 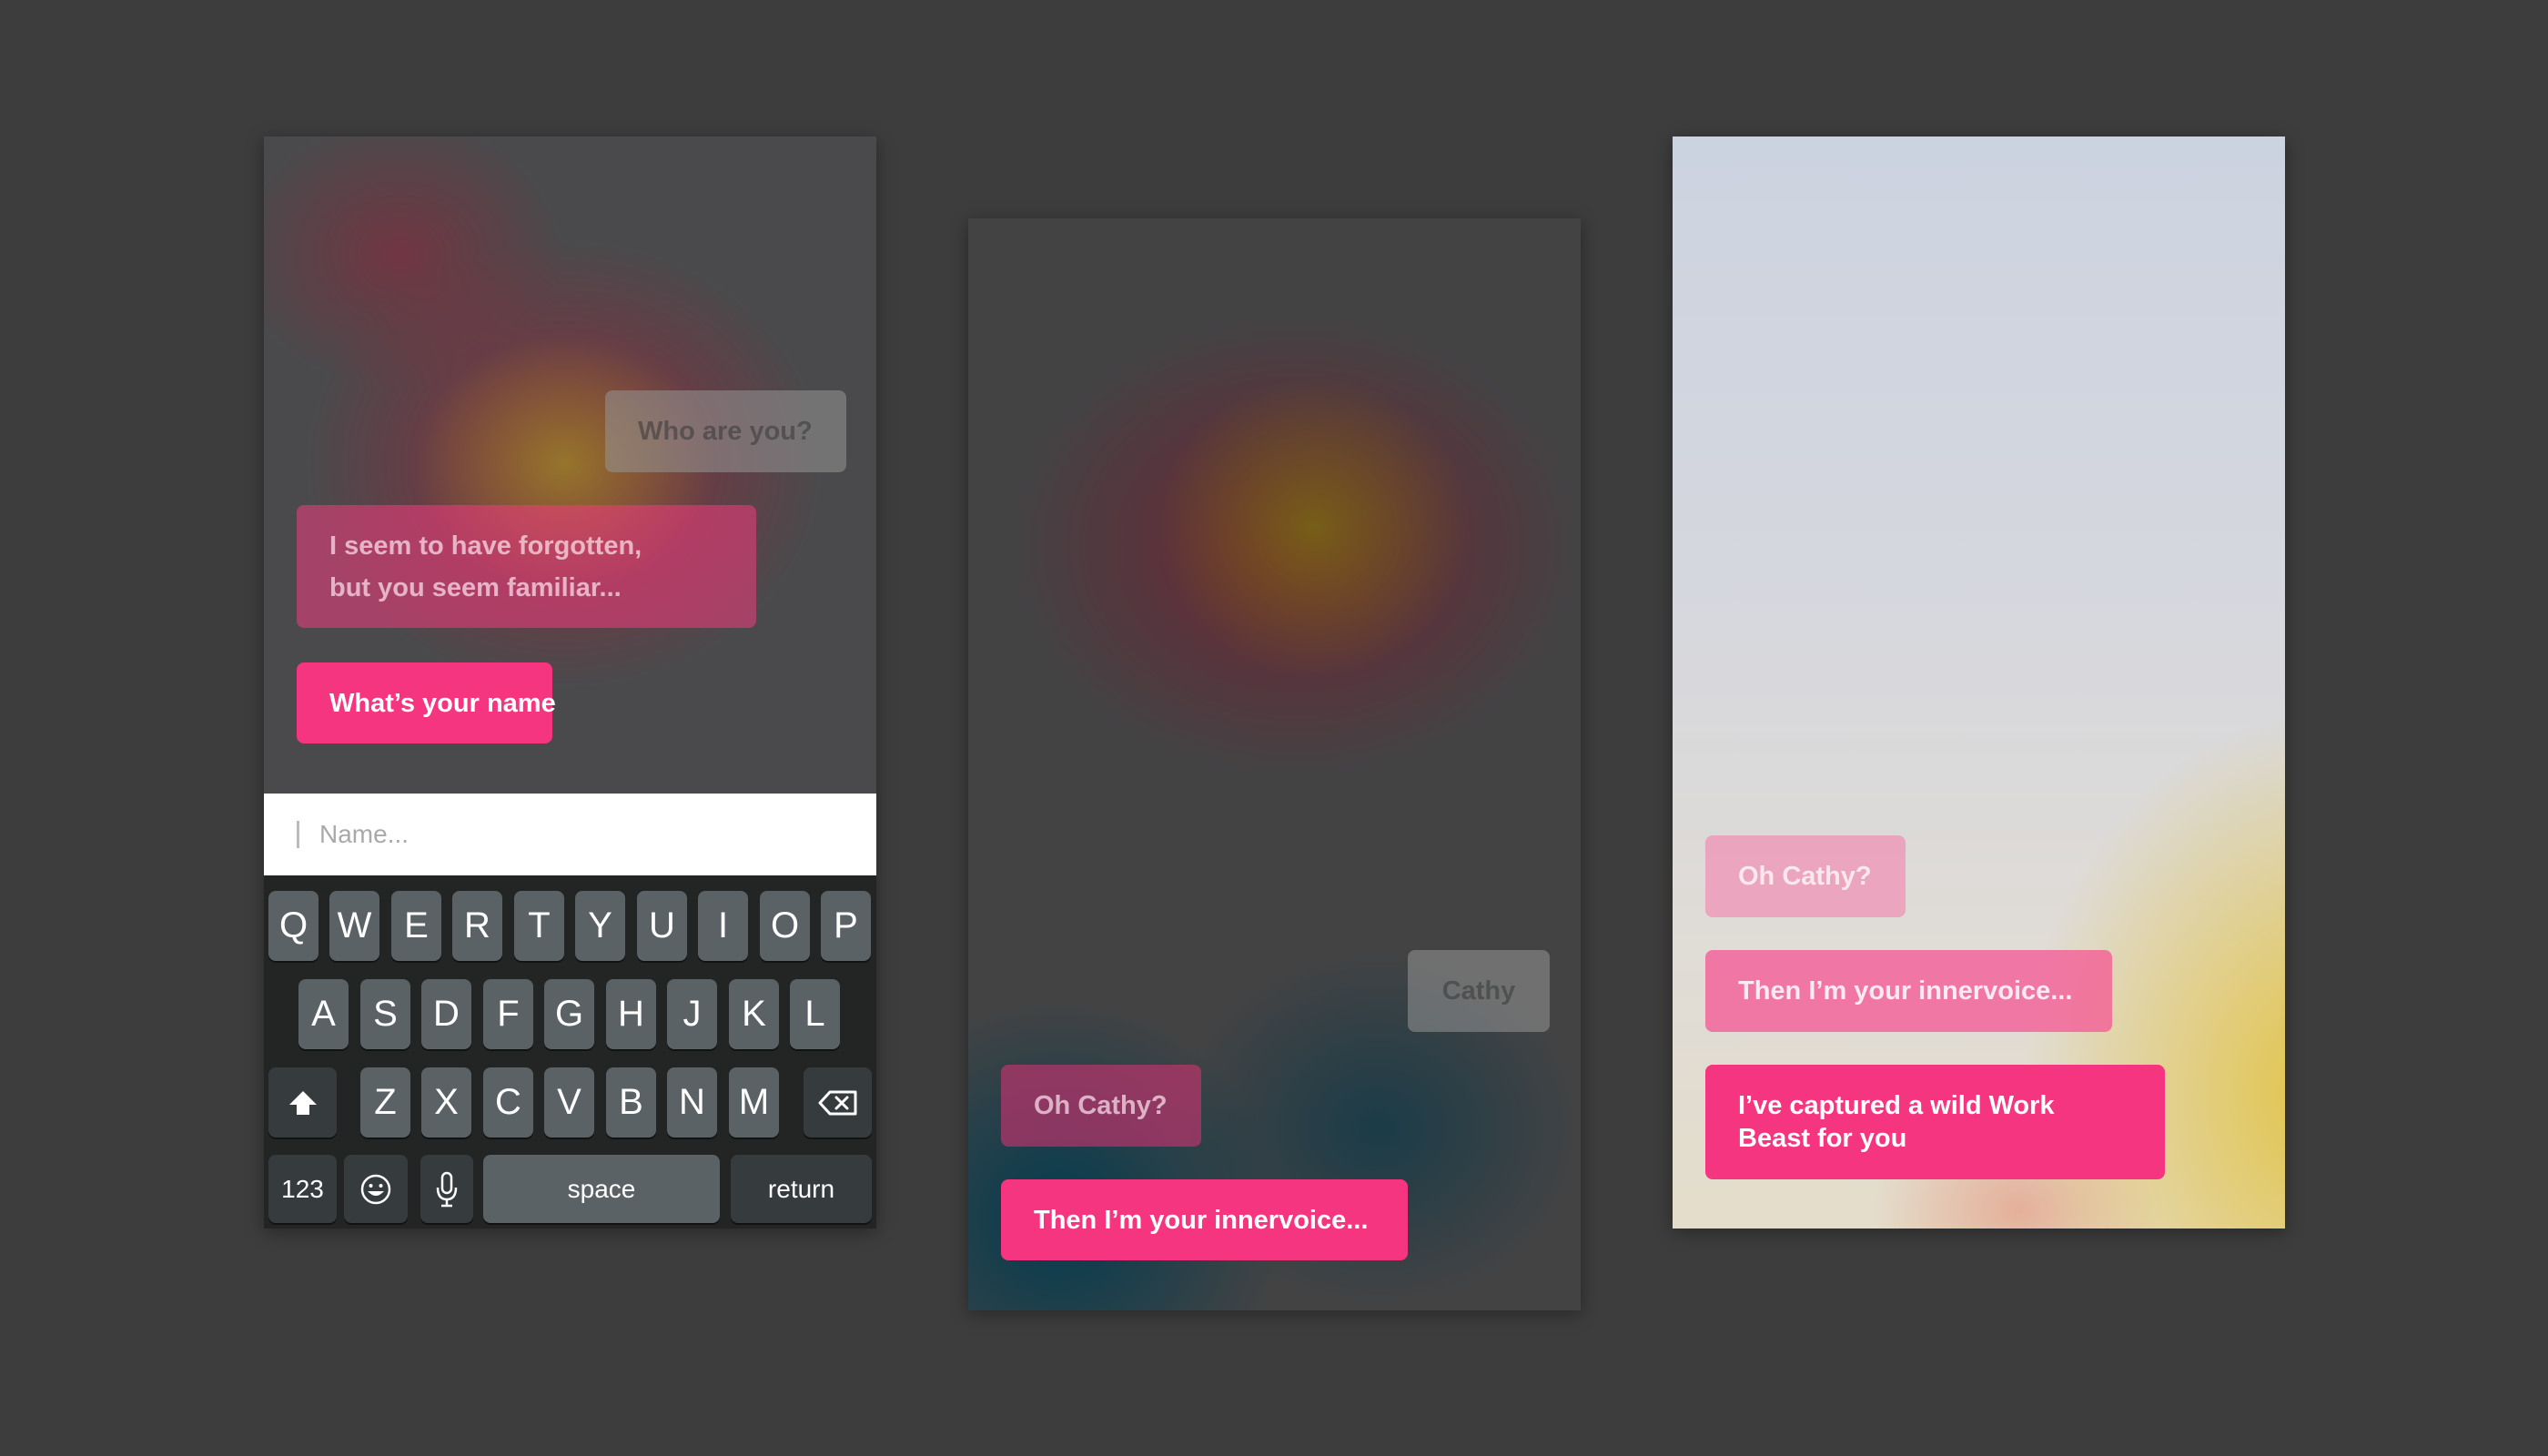 I want to click on key-v: V, so click(x=569, y=1103).